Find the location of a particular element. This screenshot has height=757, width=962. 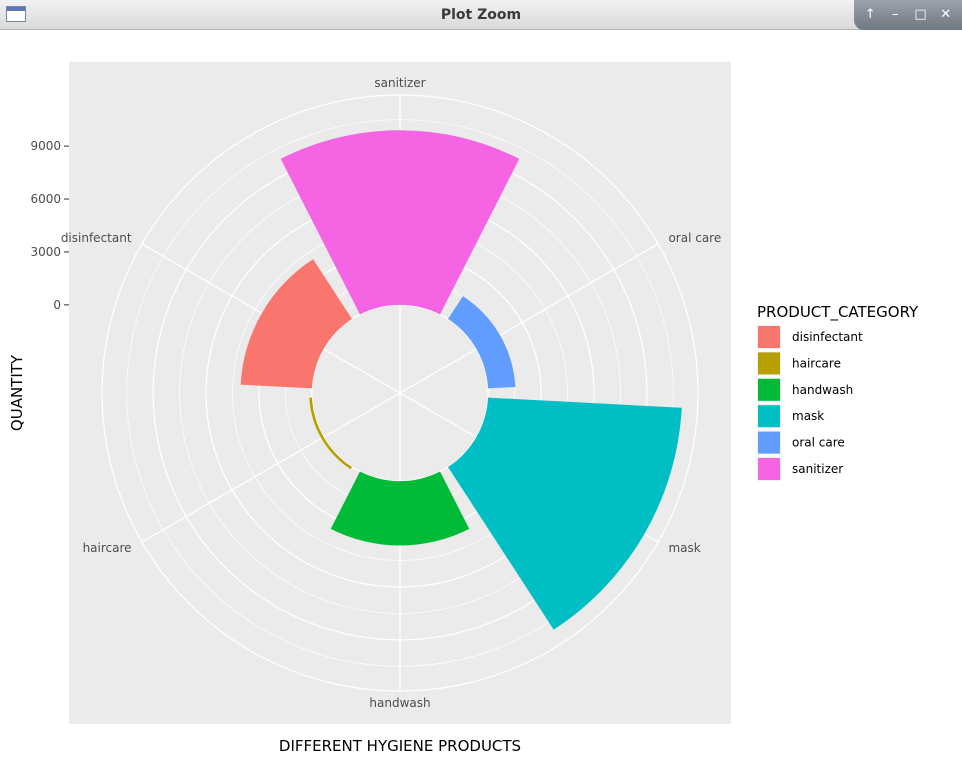

category-label-sanitizer: sanitizer is located at coordinates (399, 83).